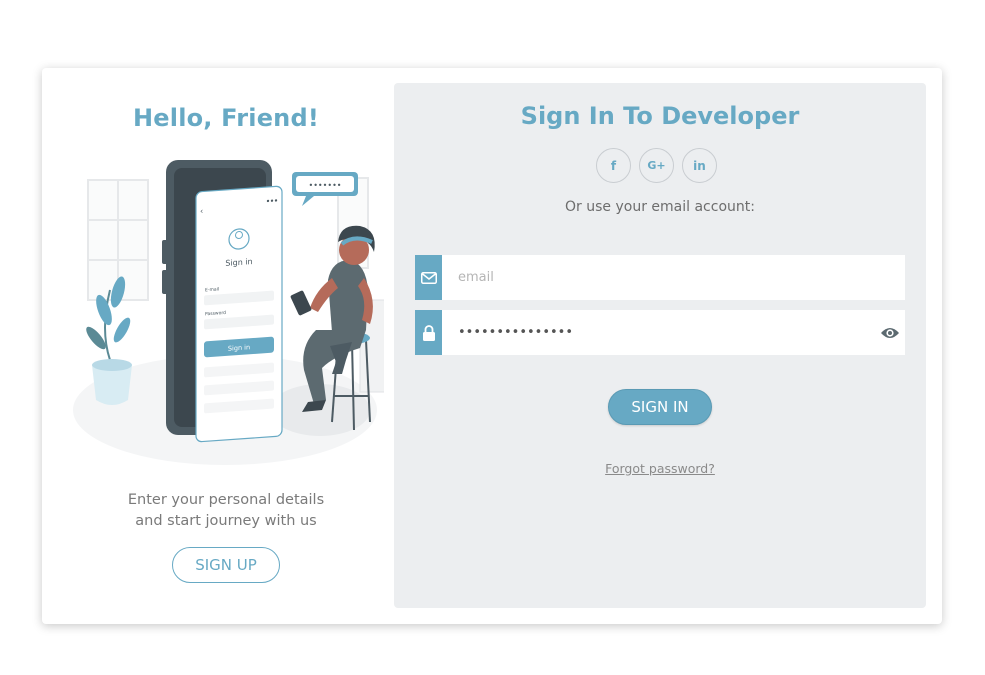  I want to click on facebook-button: f, so click(613, 165).